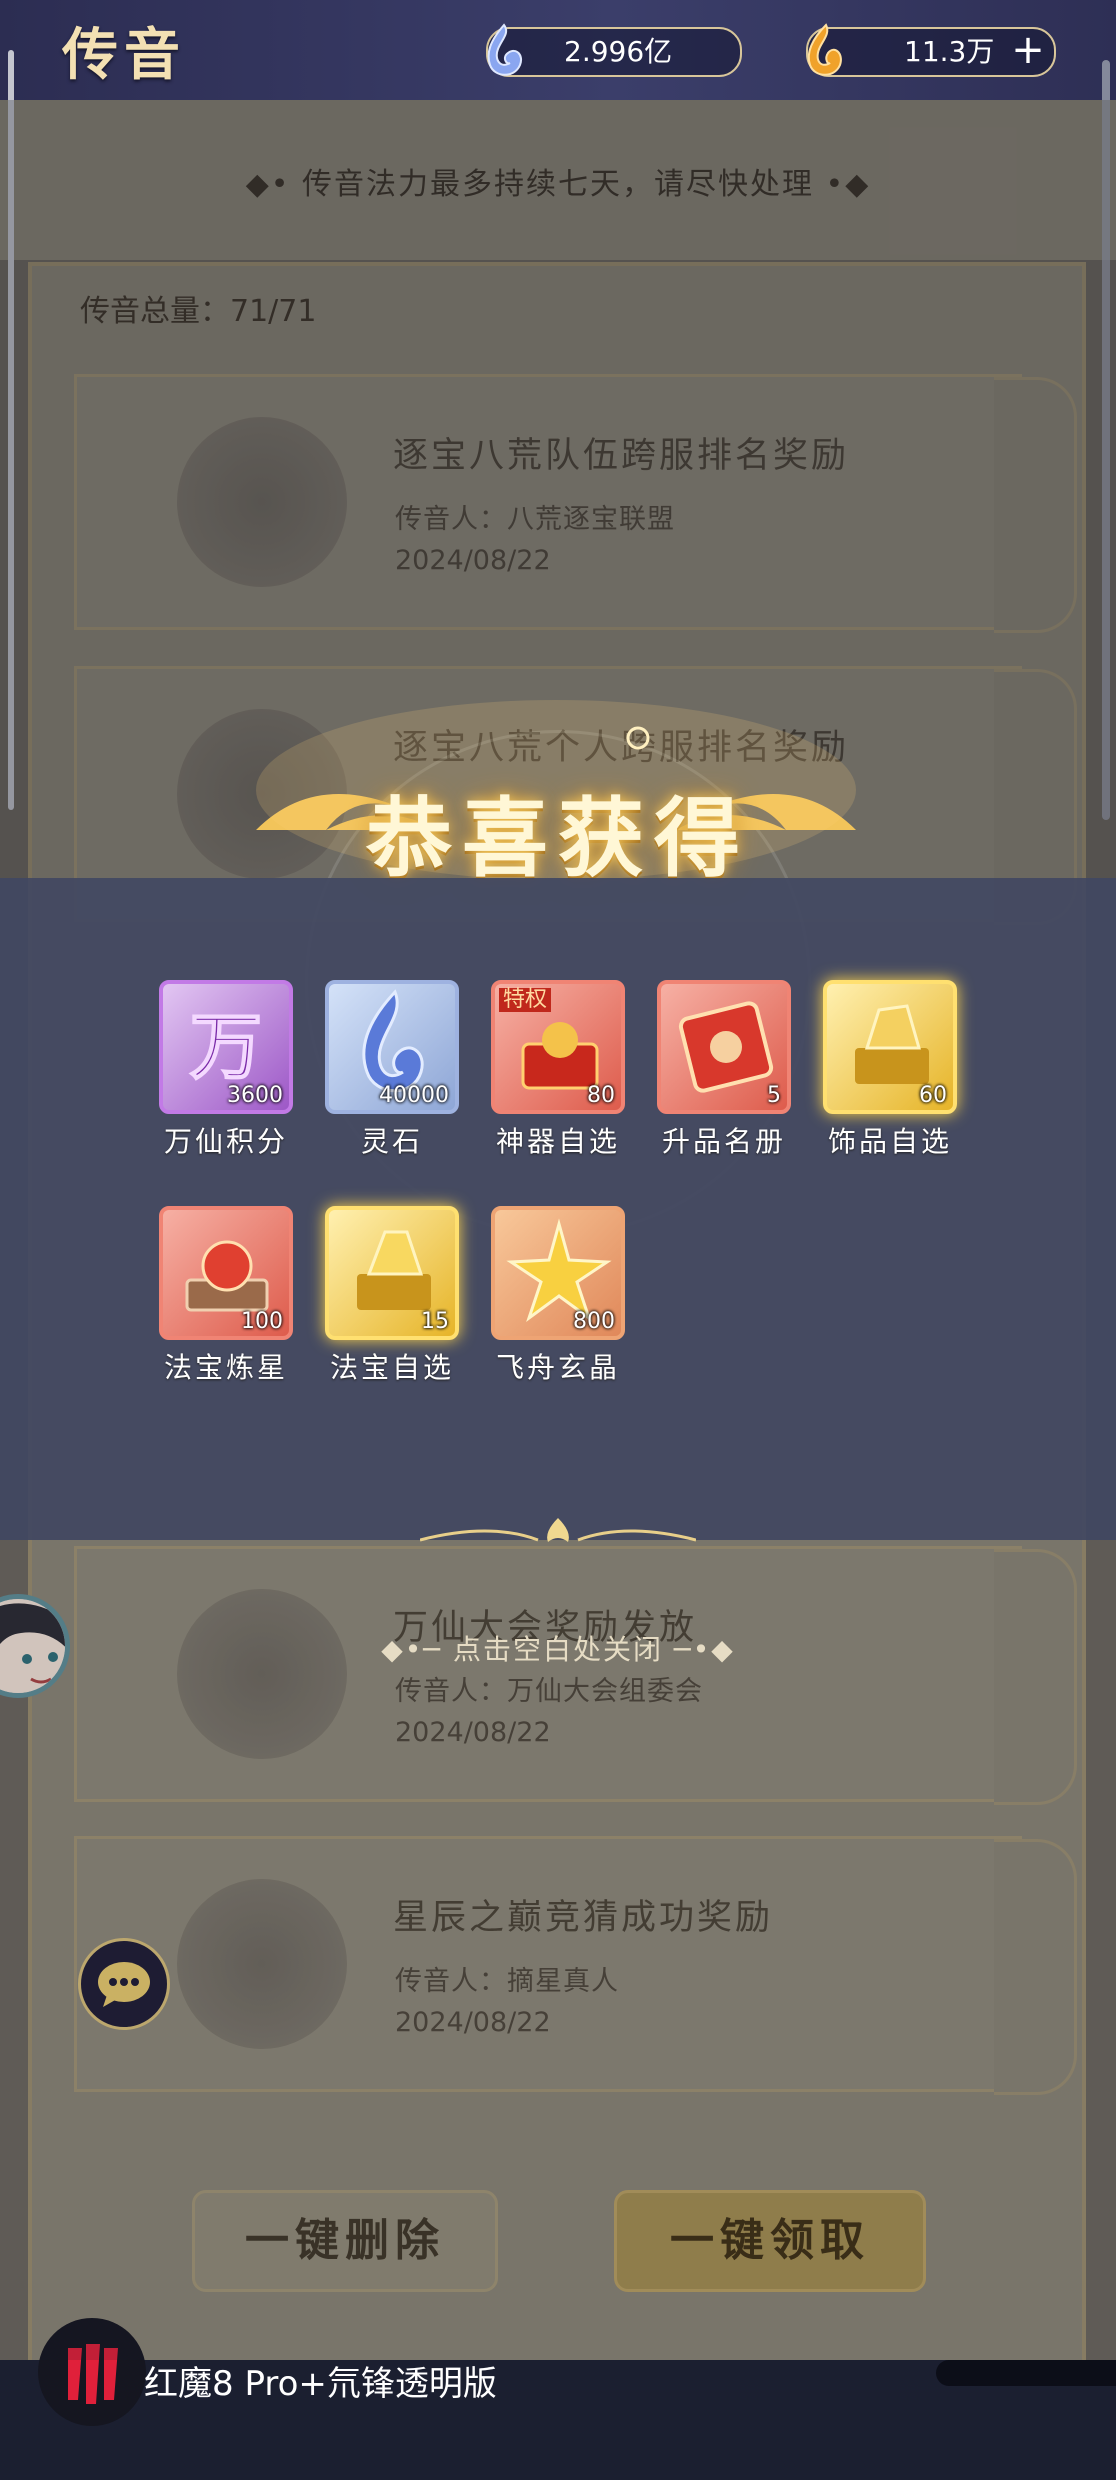 This screenshot has width=1116, height=2480. I want to click on reward-name: 飞舟玄晶, so click(557, 1367).